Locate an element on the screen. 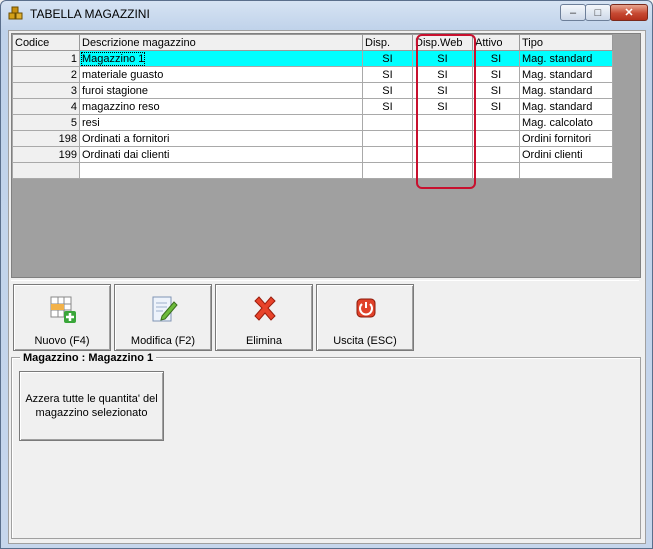 This screenshot has height=549, width=653. disp-web-highlight-box is located at coordinates (446, 111).